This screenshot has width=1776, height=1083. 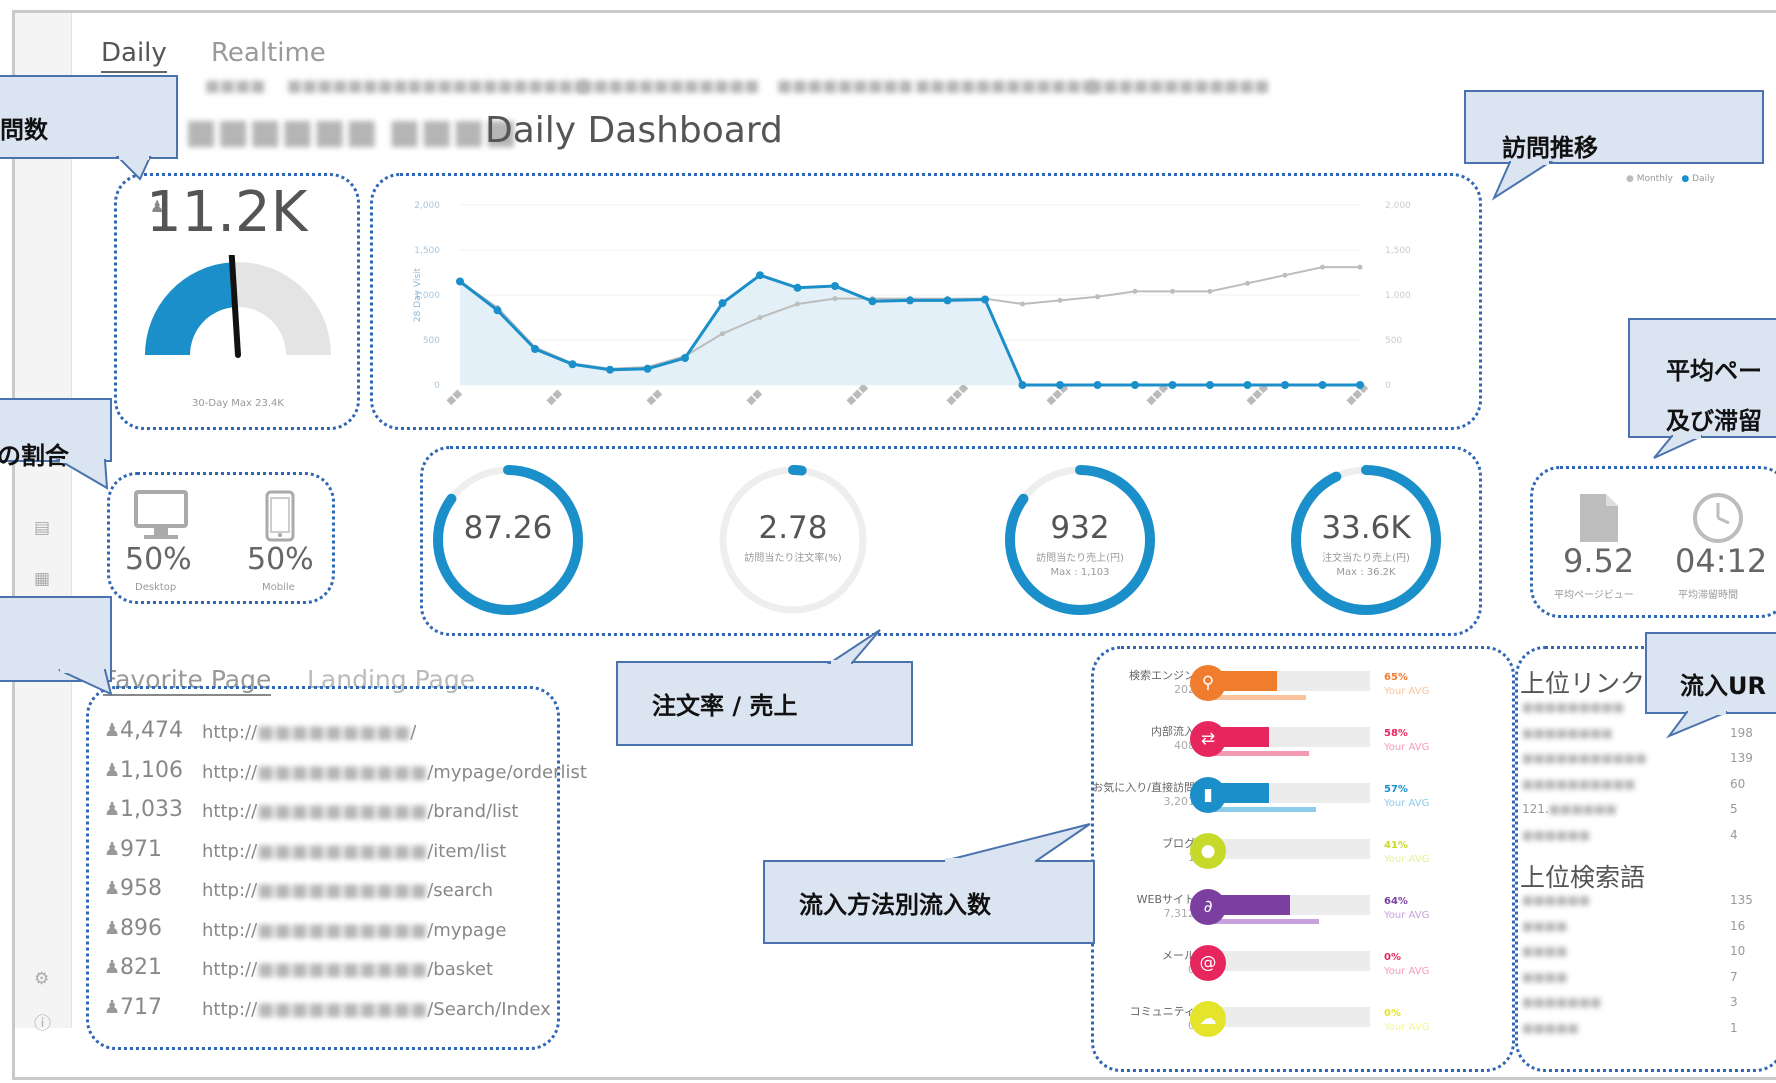 I want to click on desktop-percent: 50%, so click(x=158, y=559).